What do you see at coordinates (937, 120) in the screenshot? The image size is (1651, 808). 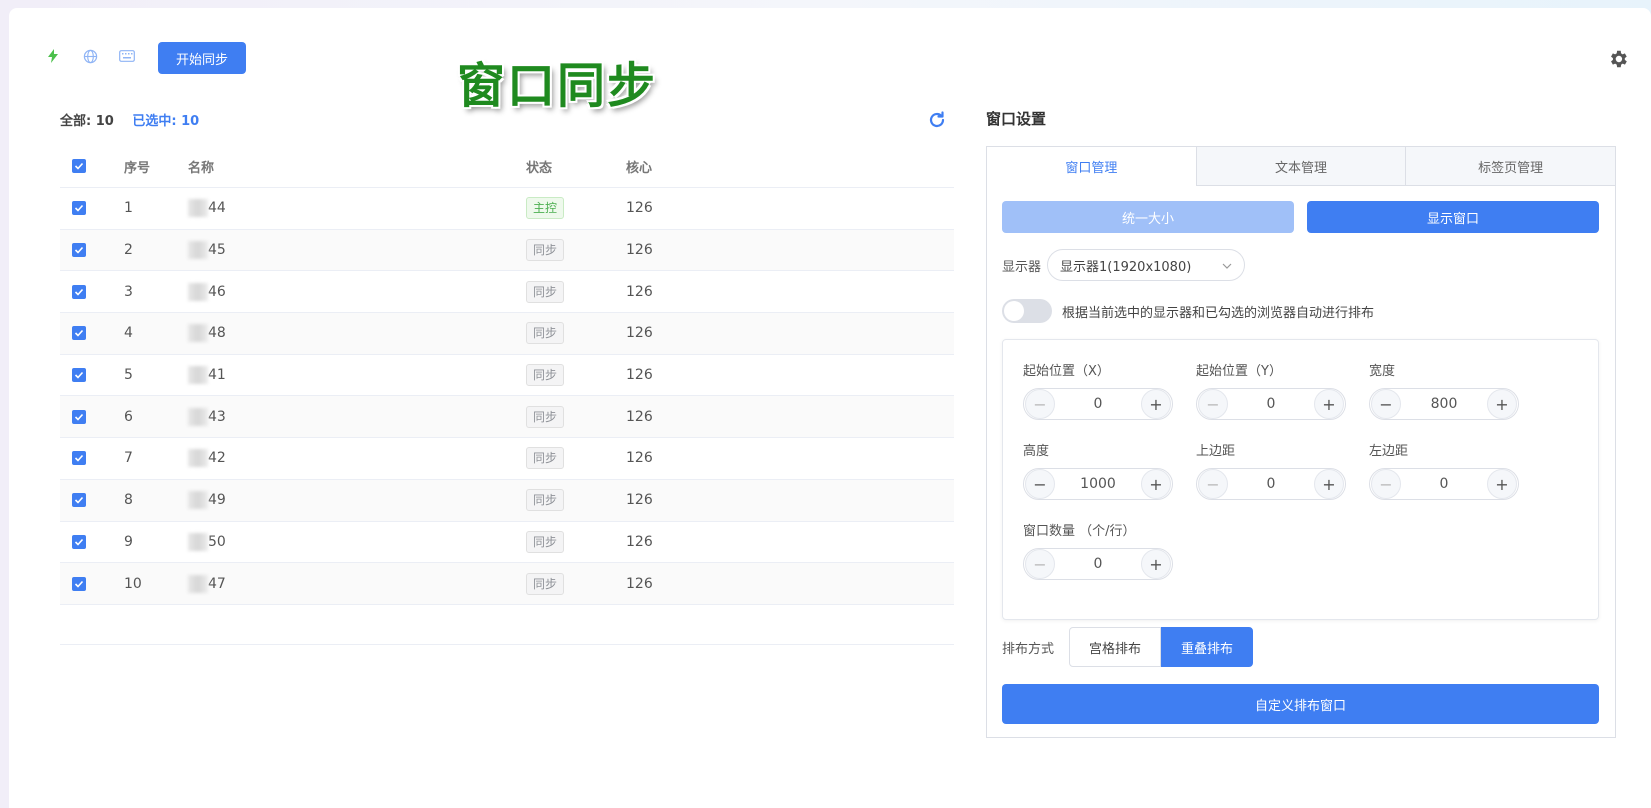 I see `refresh-icon` at bounding box center [937, 120].